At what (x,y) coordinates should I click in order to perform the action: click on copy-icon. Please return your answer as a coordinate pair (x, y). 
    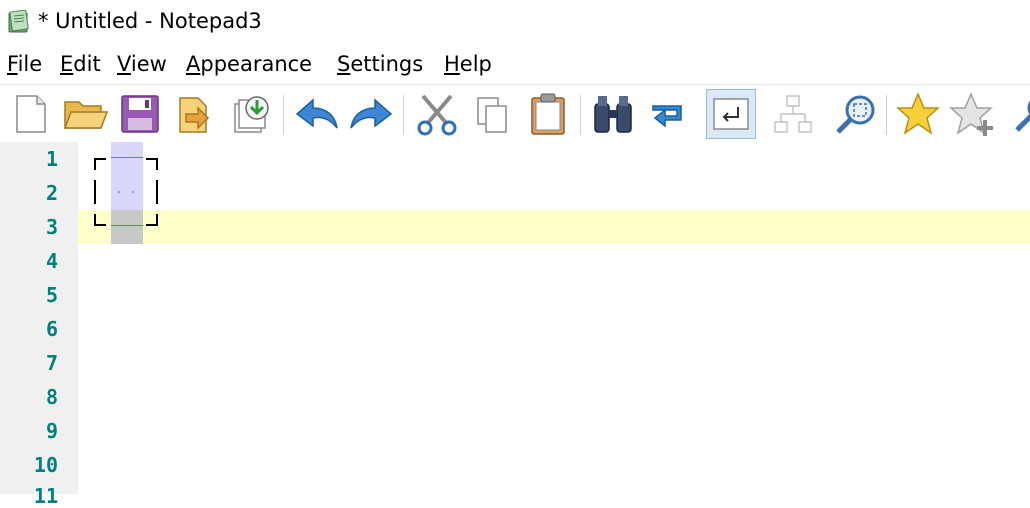
    Looking at the image, I should click on (492, 115).